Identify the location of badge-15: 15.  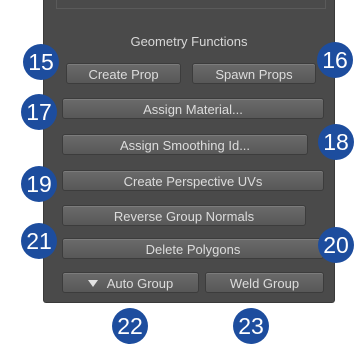
(41, 62).